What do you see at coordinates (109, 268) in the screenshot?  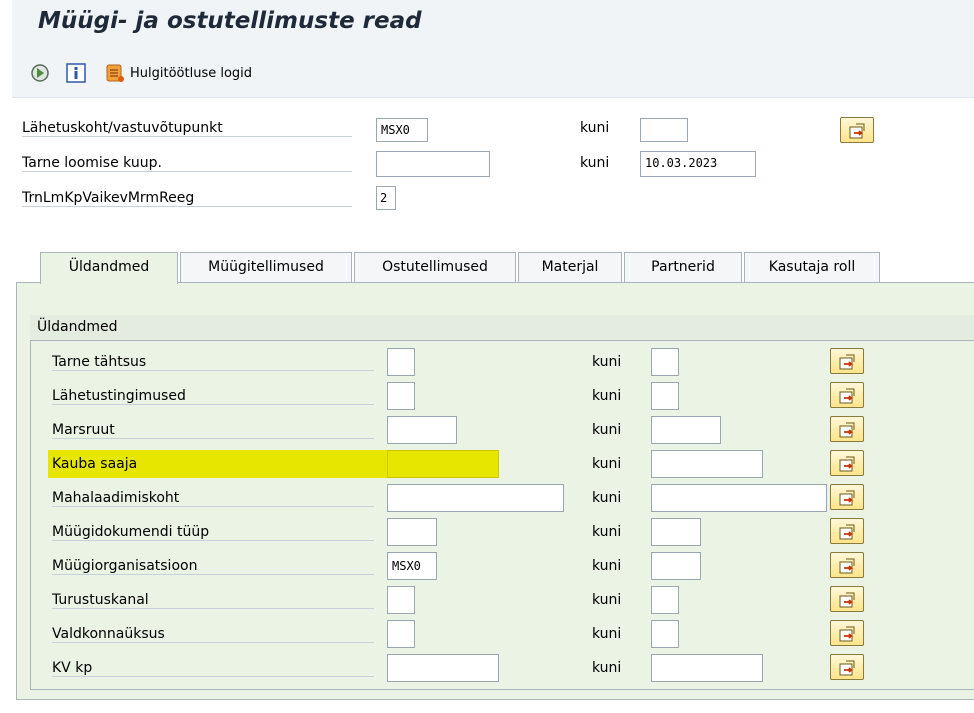 I see `tab-general-data: Üldandmed` at bounding box center [109, 268].